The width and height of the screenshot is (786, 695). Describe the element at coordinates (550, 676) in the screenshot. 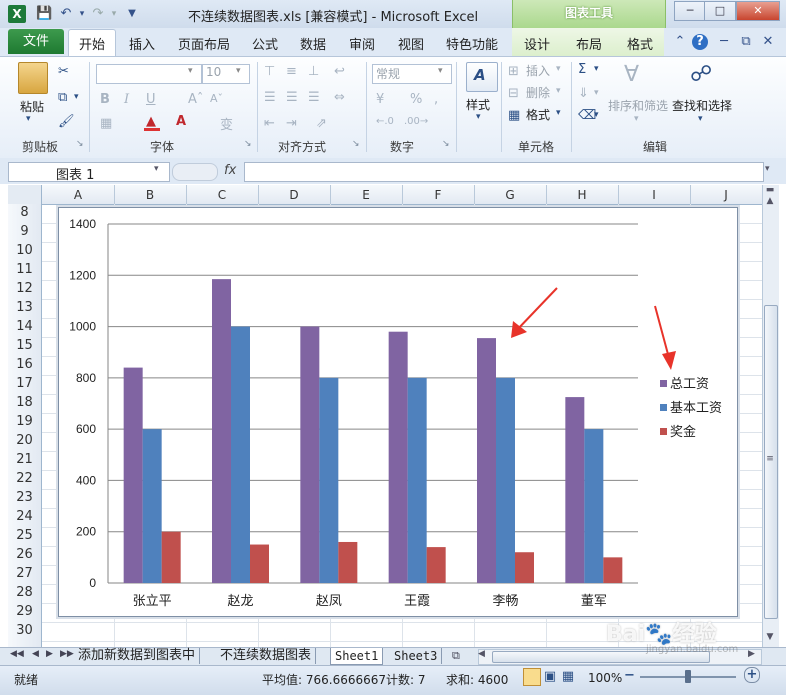

I see `page-layout-view-icon: ▣` at that location.